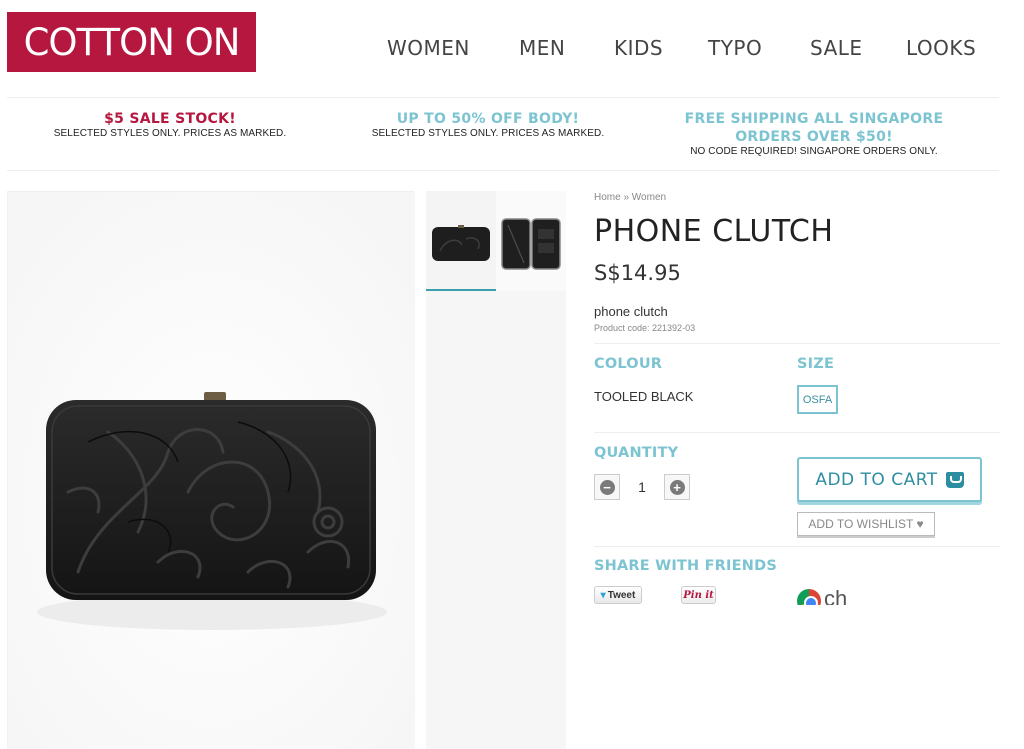 This screenshot has height=749, width=1024. What do you see at coordinates (714, 231) in the screenshot?
I see `product-title: PHONE CLUTCH` at bounding box center [714, 231].